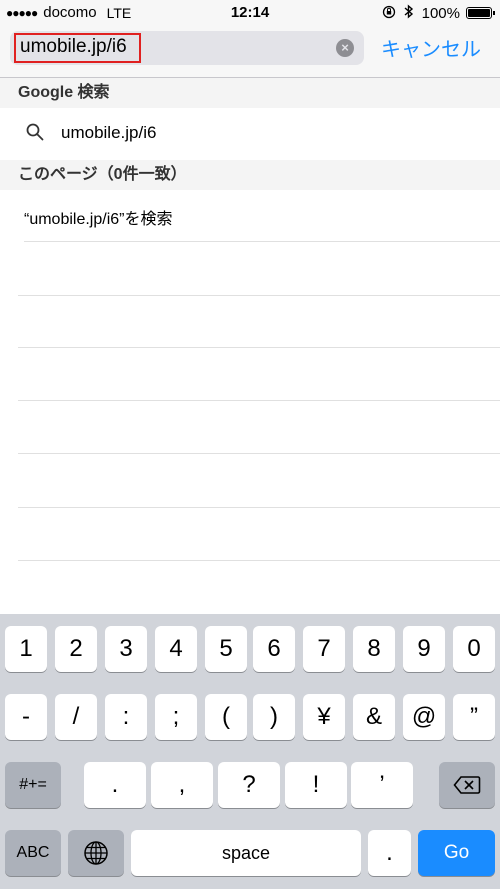 This screenshot has height=889, width=500. I want to click on key-colon: :, so click(126, 717).